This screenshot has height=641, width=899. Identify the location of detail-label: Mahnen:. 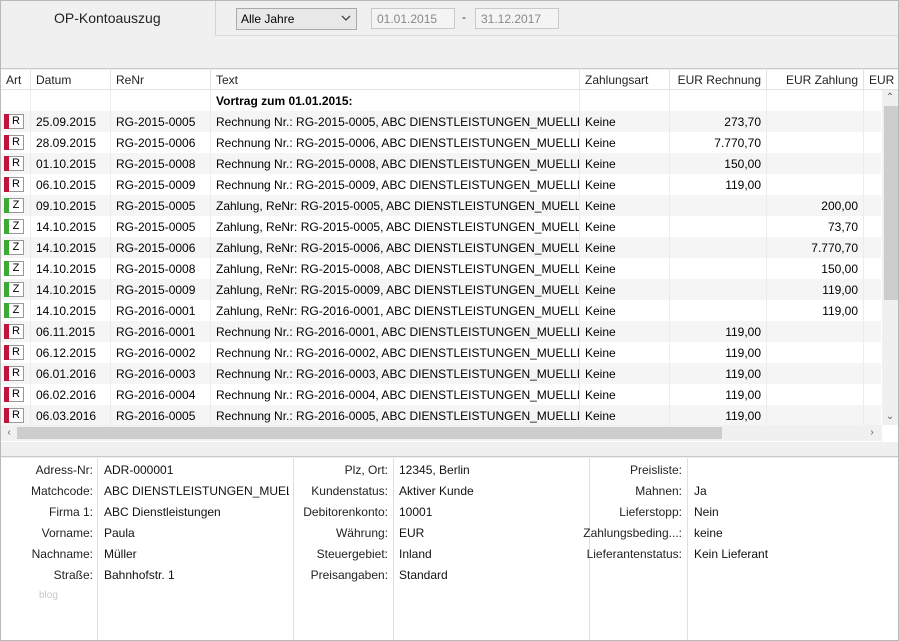
(658, 491).